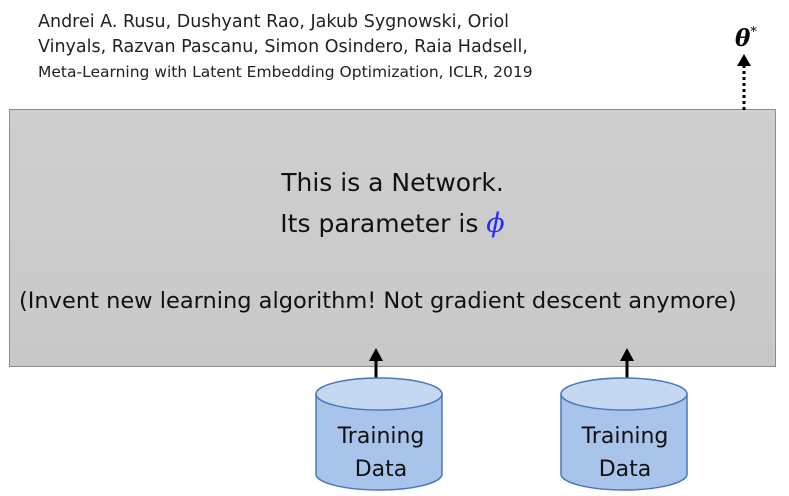 The image size is (789, 496). What do you see at coordinates (625, 436) in the screenshot?
I see `training-data-label-2-line1: Training` at bounding box center [625, 436].